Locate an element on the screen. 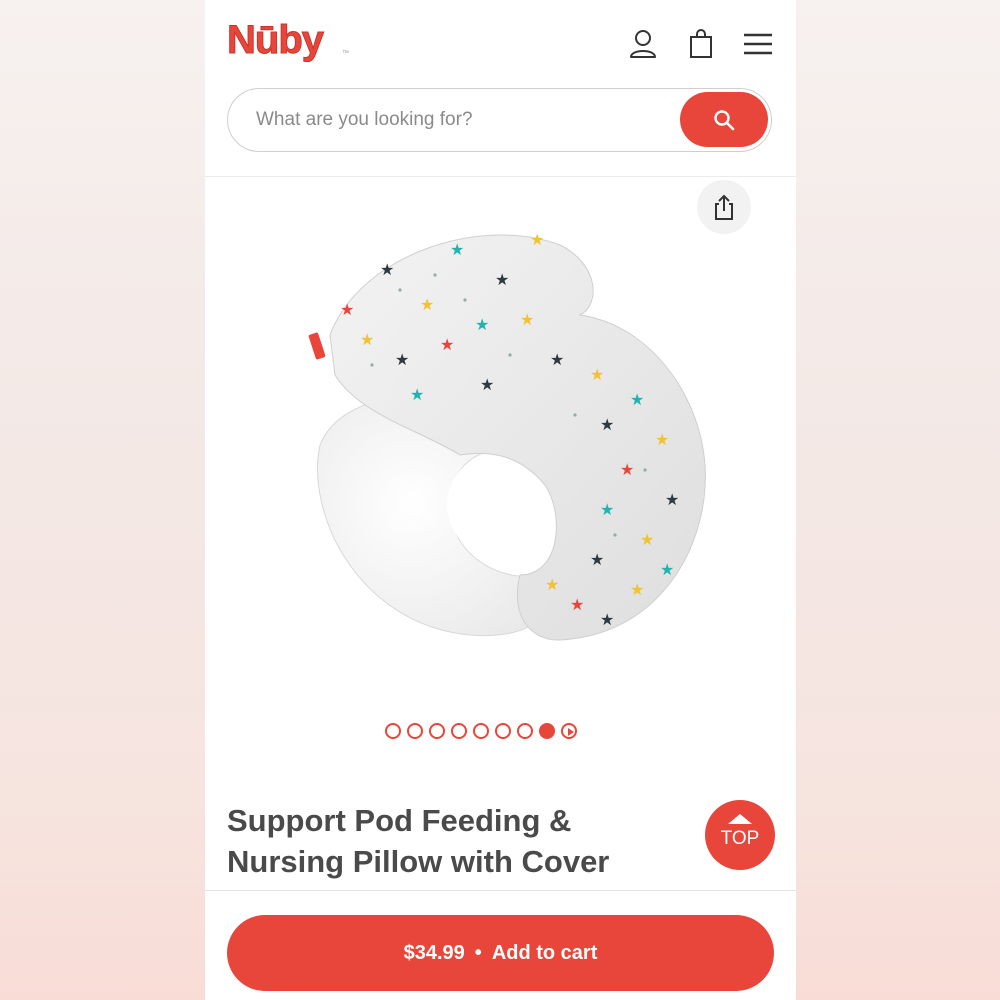 Image resolution: width=1000 pixels, height=1000 pixels. gallery-pagination is located at coordinates (481, 731).